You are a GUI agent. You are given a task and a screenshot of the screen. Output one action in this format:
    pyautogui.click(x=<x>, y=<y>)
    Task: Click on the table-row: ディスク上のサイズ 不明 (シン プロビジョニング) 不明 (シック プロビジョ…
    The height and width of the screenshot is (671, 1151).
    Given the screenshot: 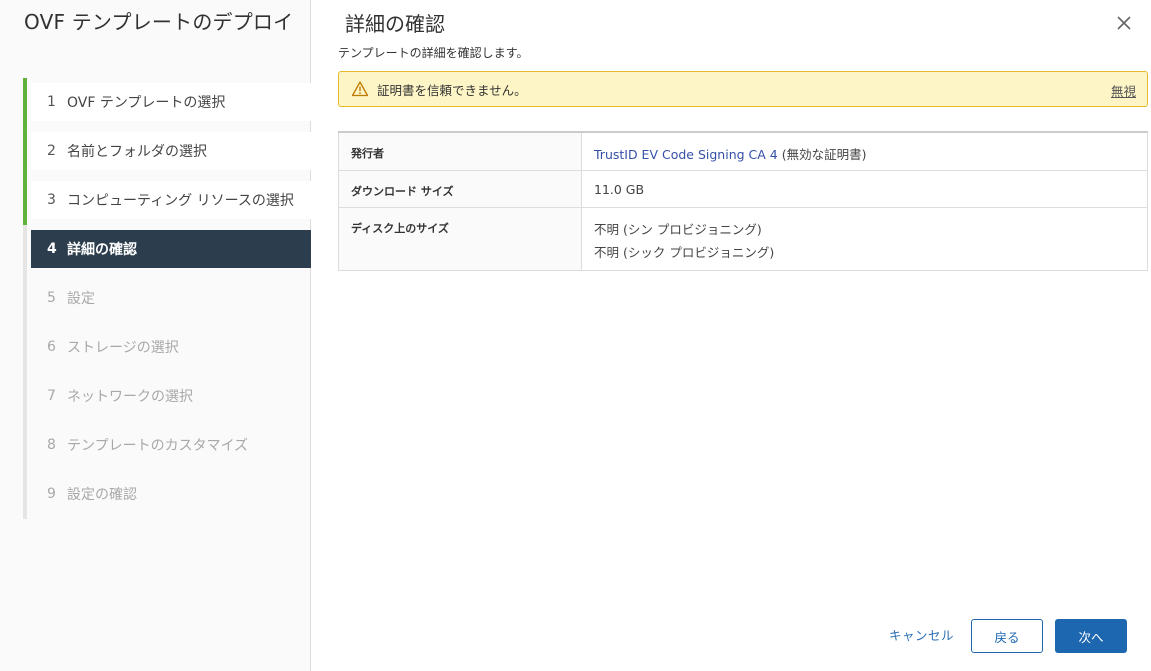 What is the action you would take?
    pyautogui.click(x=743, y=238)
    